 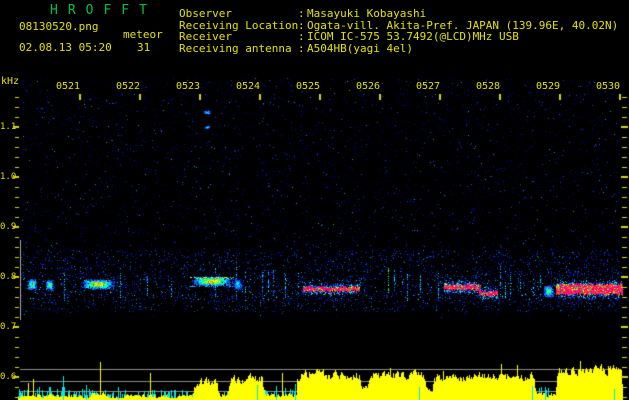 I want to click on time-axis-label: 0528, so click(x=488, y=86).